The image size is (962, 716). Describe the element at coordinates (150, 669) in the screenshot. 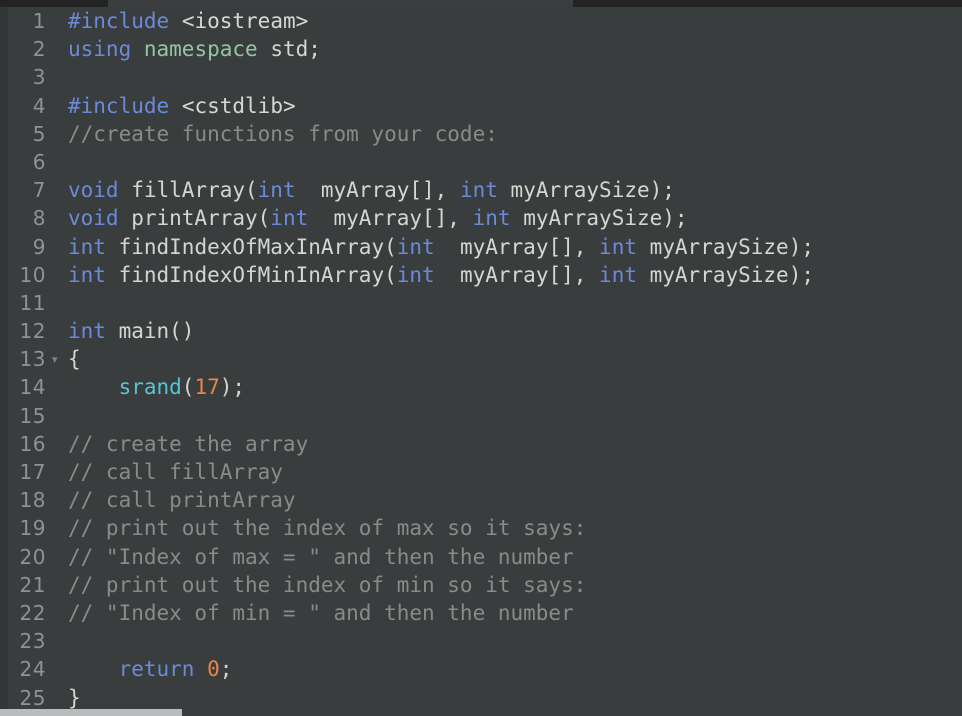

I see `code-text: return 0;` at that location.